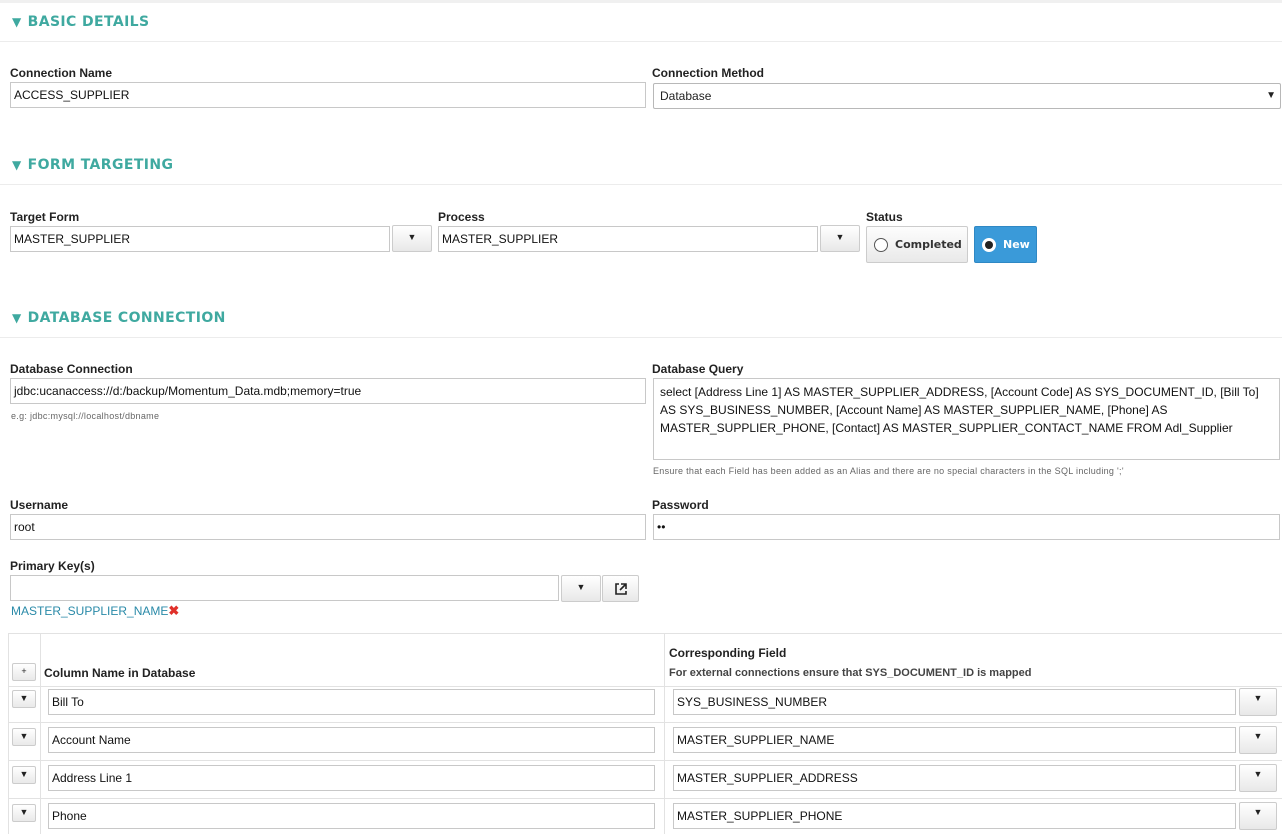 Image resolution: width=1282 pixels, height=834 pixels. Describe the element at coordinates (52, 566) in the screenshot. I see `primary-keys-label: Primary Key(s)` at that location.